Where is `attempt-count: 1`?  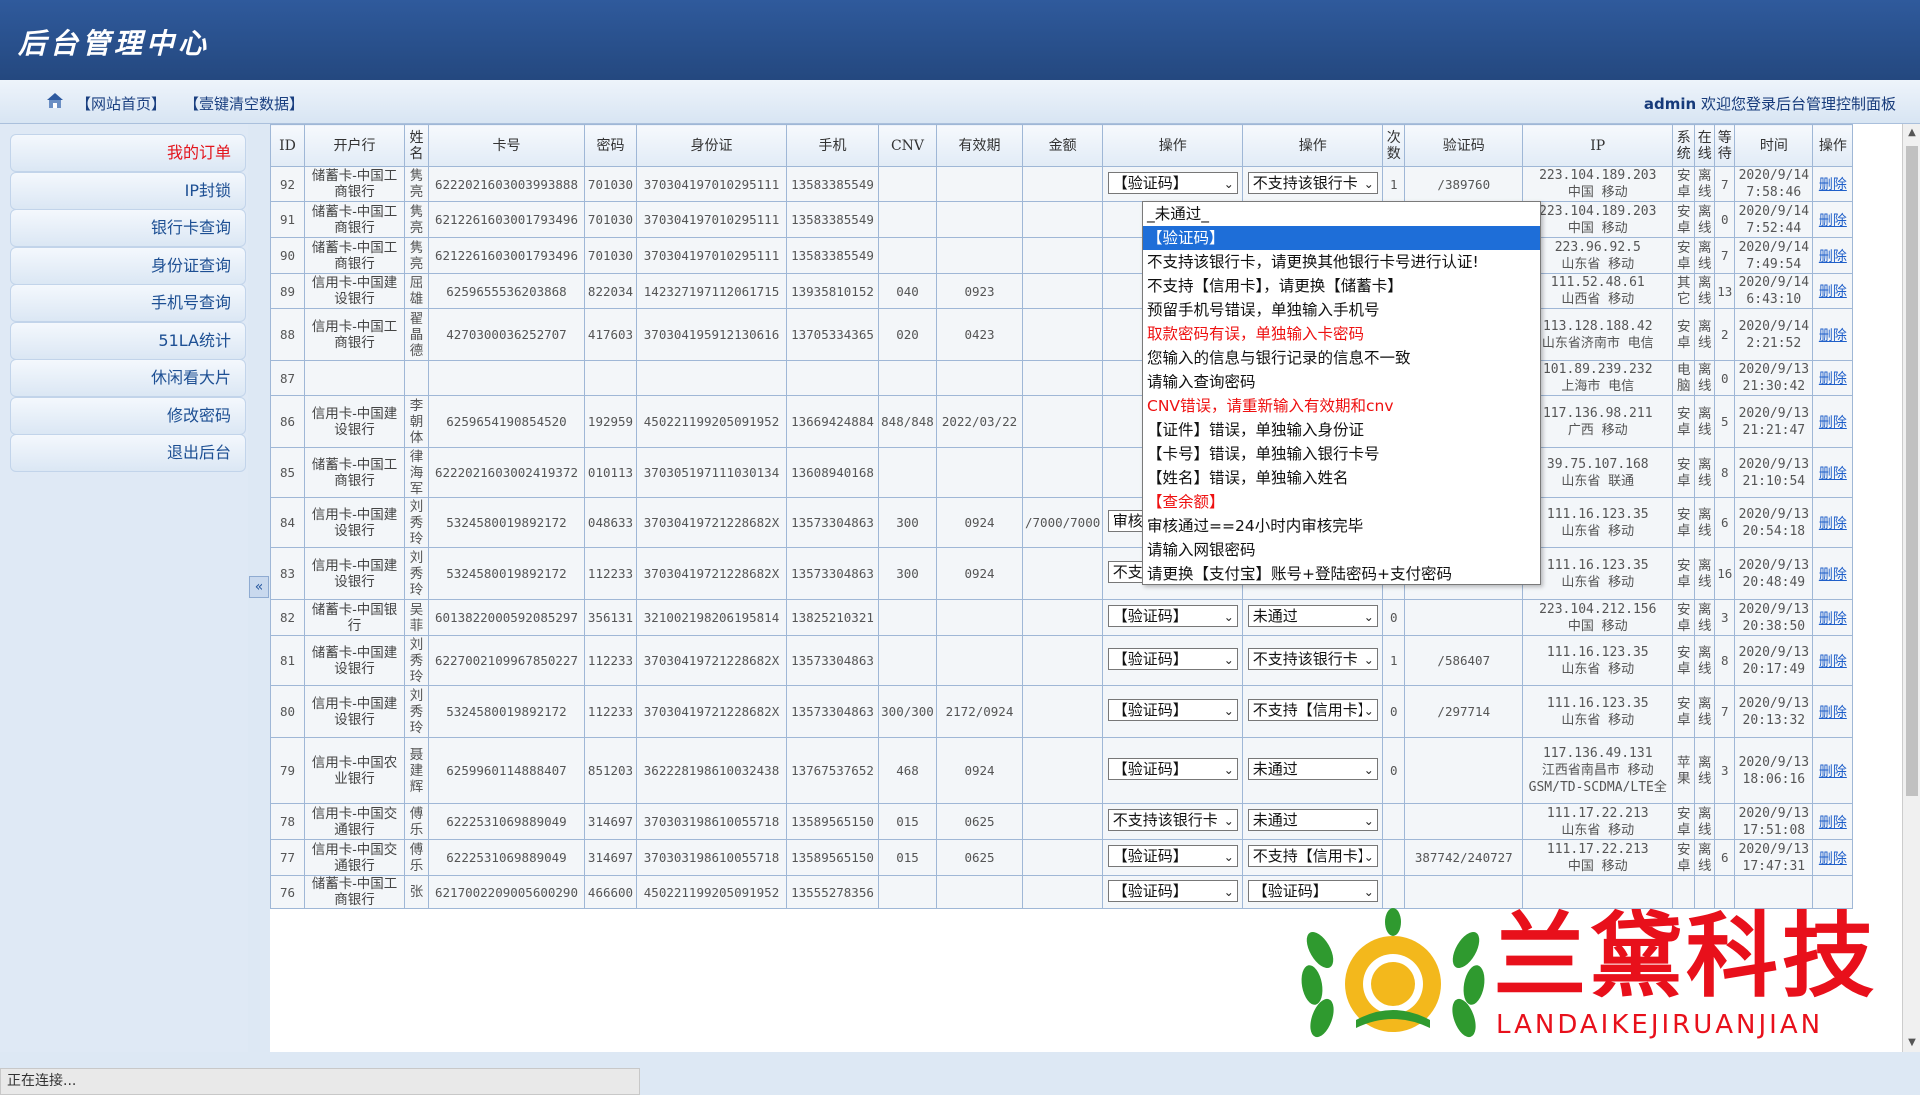
attempt-count: 1 is located at coordinates (1394, 660).